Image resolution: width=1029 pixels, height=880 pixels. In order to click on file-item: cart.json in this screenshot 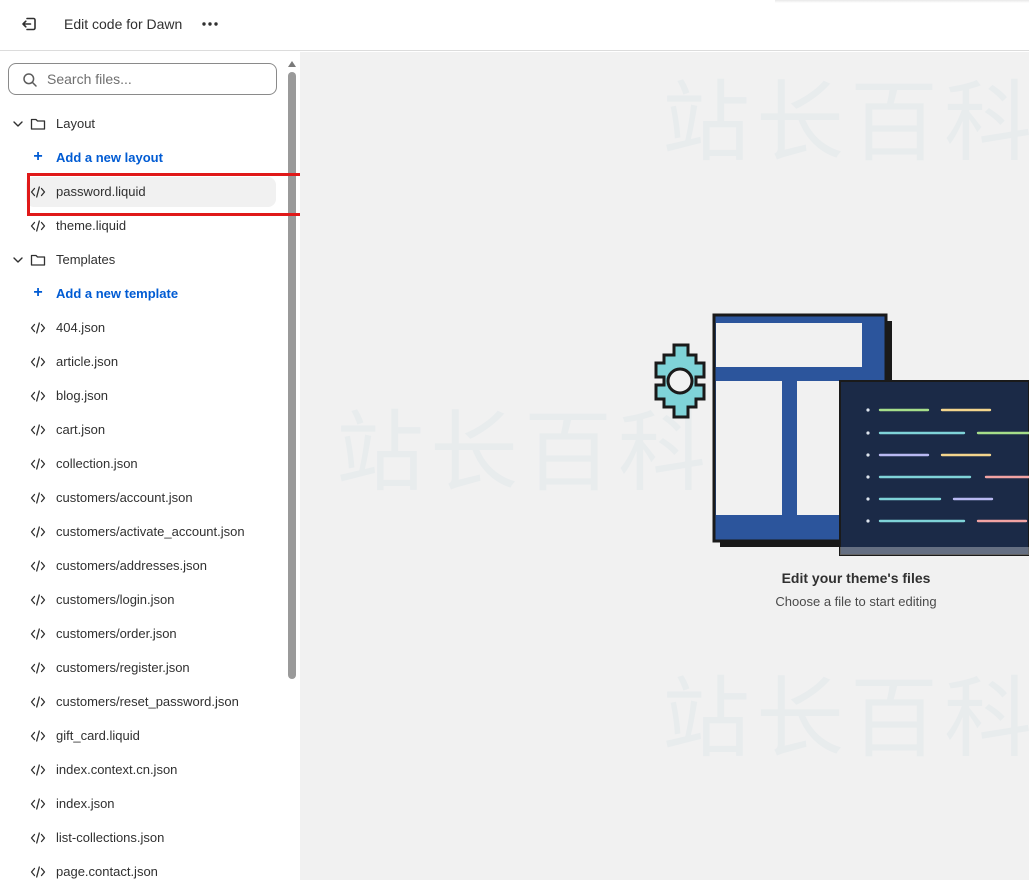, I will do `click(142, 430)`.